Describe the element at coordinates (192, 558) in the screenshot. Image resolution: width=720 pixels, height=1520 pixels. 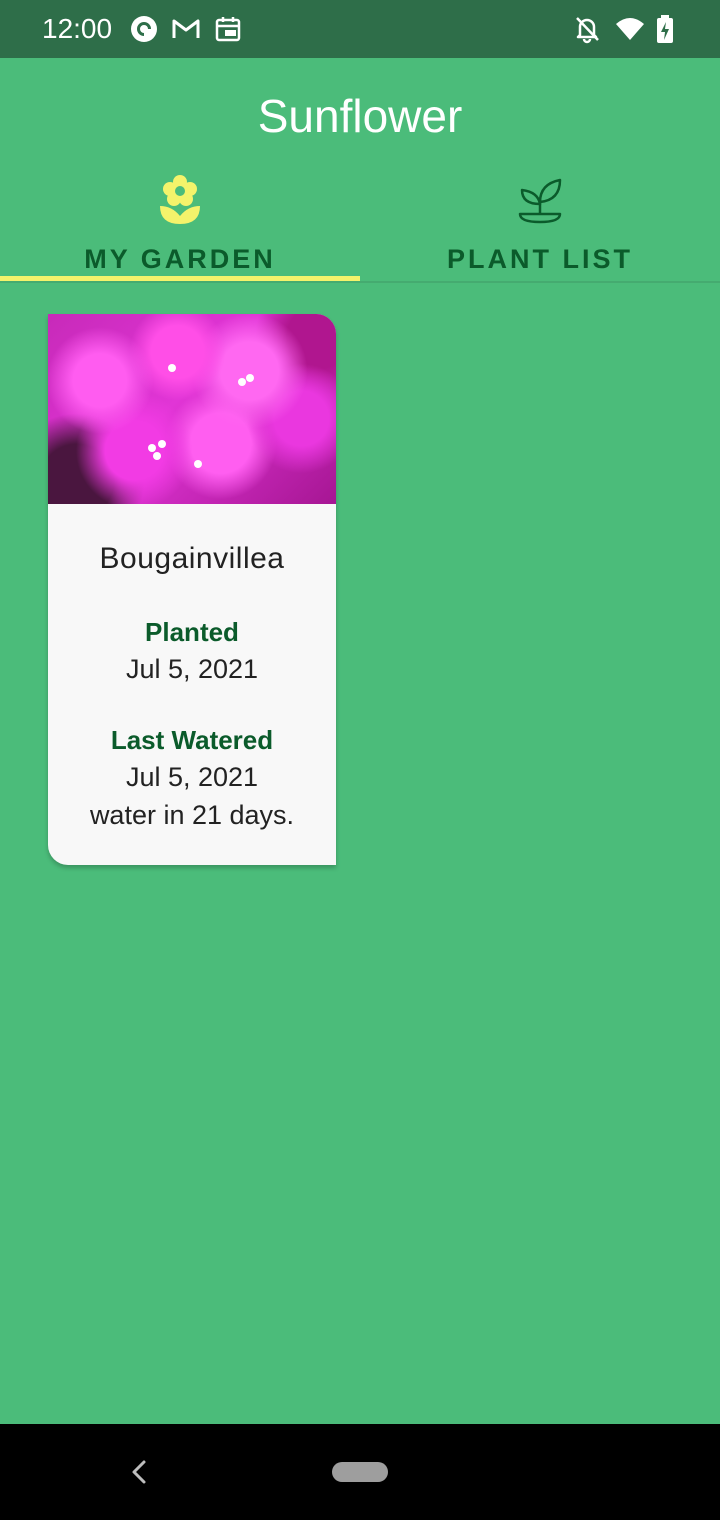
I see `plant-name: Bougainvillea` at that location.